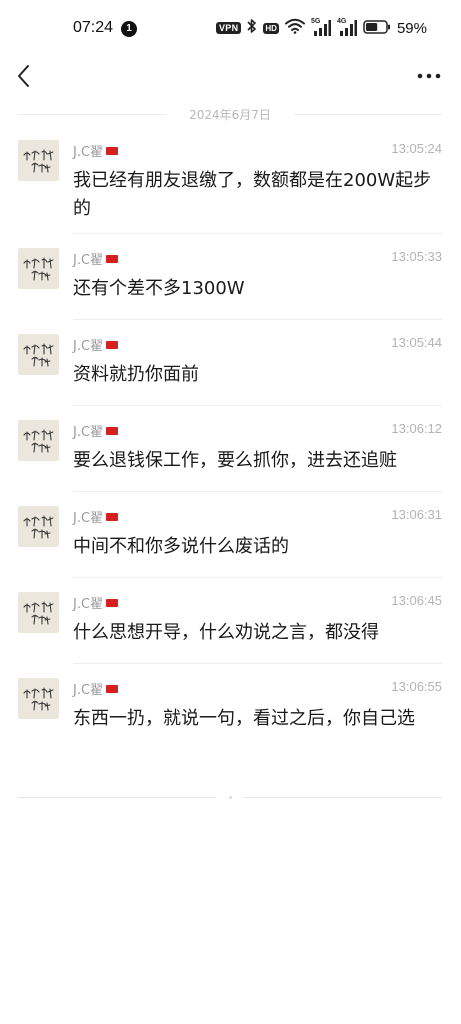 This screenshot has height=1024, width=461. Describe the element at coordinates (416, 514) in the screenshot. I see `message-time: 13:06:31` at that location.